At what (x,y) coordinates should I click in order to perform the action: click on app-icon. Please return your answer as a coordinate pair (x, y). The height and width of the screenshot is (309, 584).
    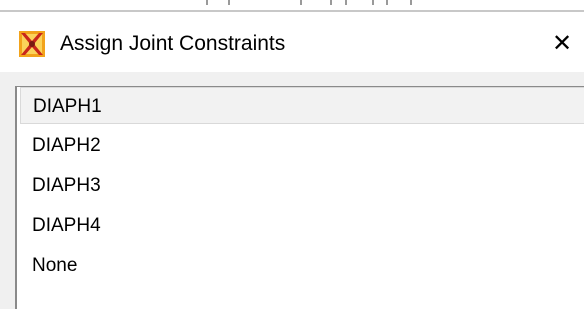
    Looking at the image, I should click on (32, 44).